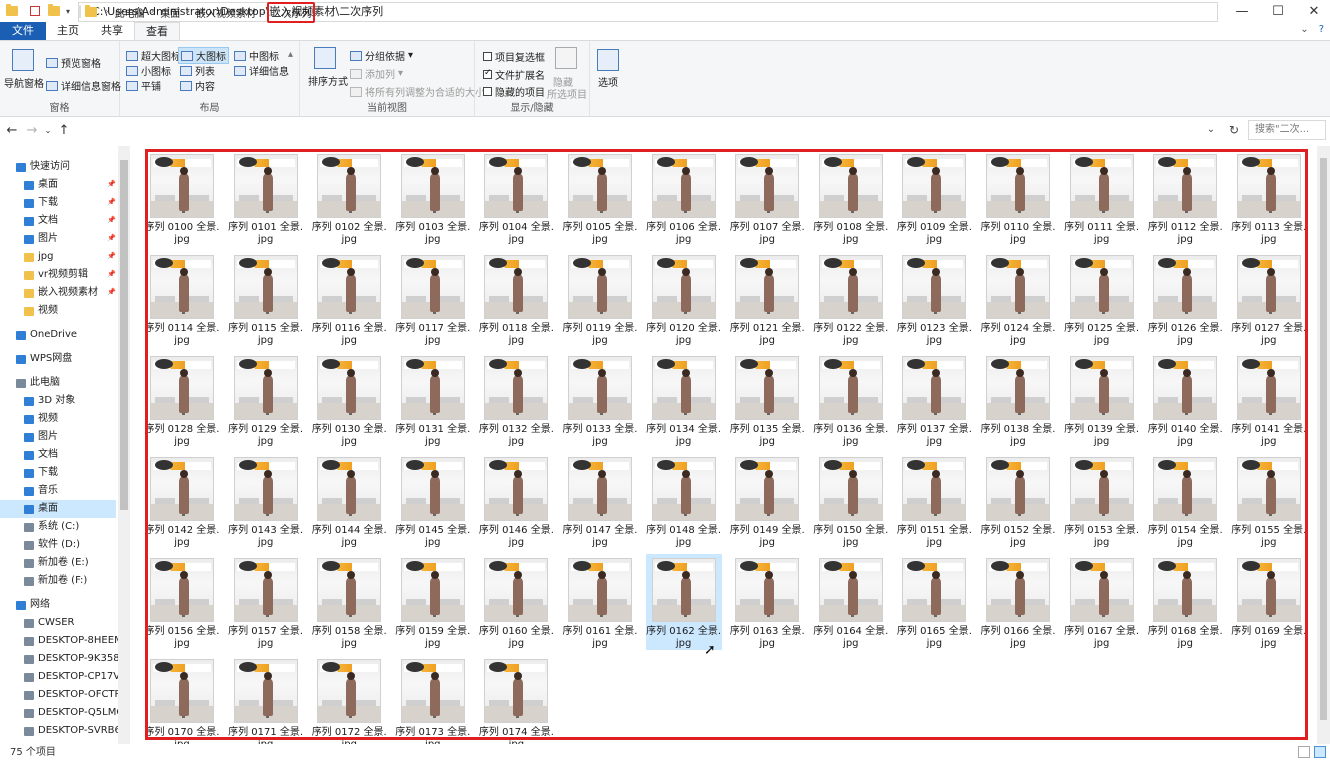 The height and width of the screenshot is (762, 1330). What do you see at coordinates (29, 491) in the screenshot?
I see `nav-pc-item: 音乐` at bounding box center [29, 491].